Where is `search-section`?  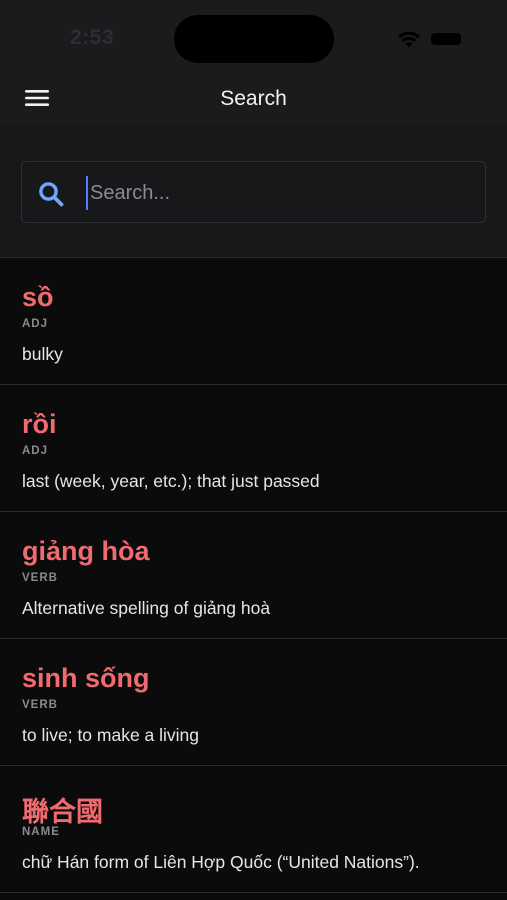 search-section is located at coordinates (253, 192).